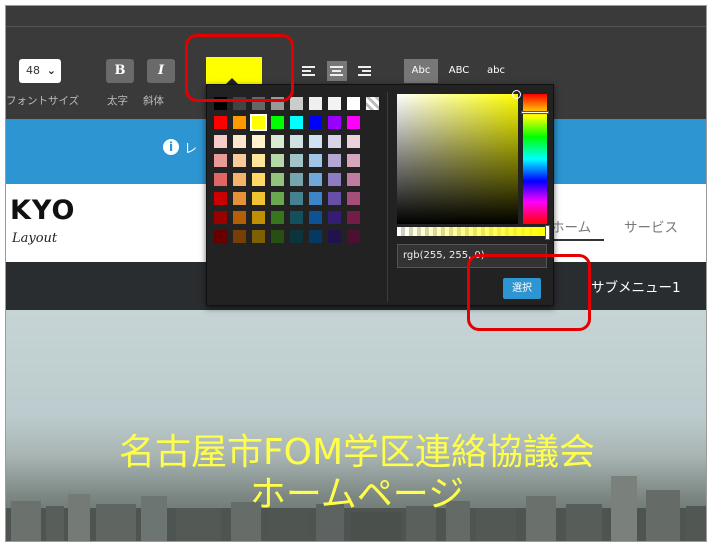 This screenshot has width=712, height=547. I want to click on alpha-slider, so click(472, 231).